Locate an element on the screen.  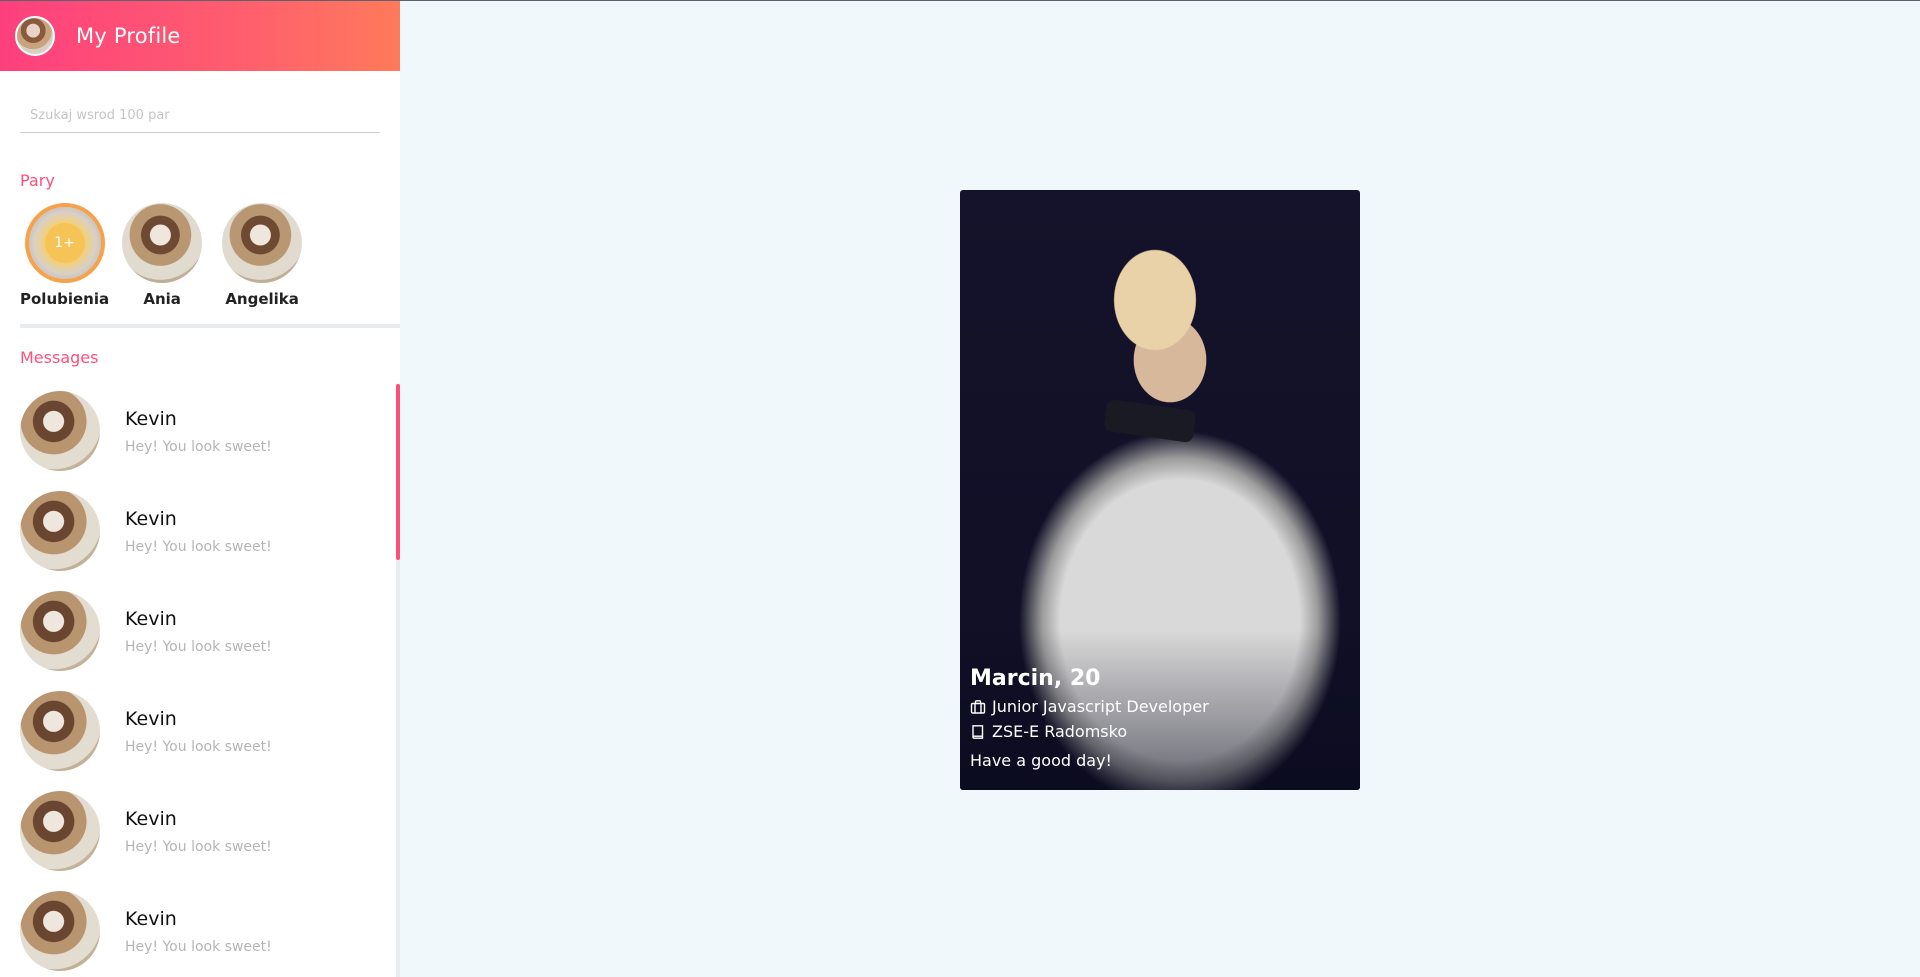
section-divider is located at coordinates (210, 326).